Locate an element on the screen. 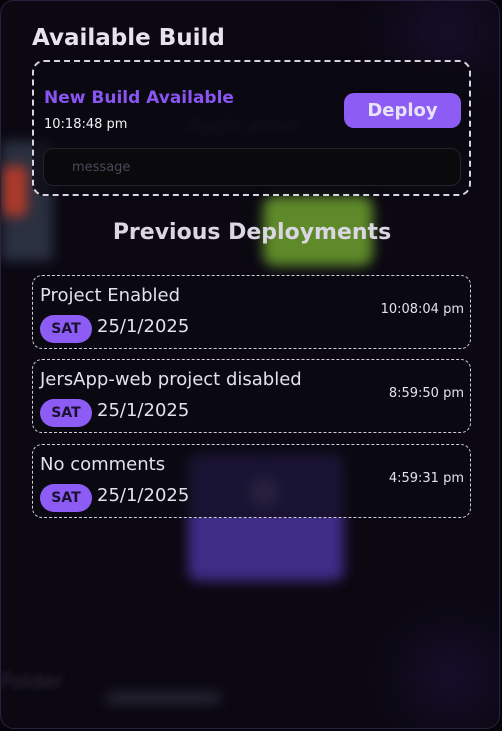 The height and width of the screenshot is (731, 502). deployment-message: Project Enabled is located at coordinates (110, 295).